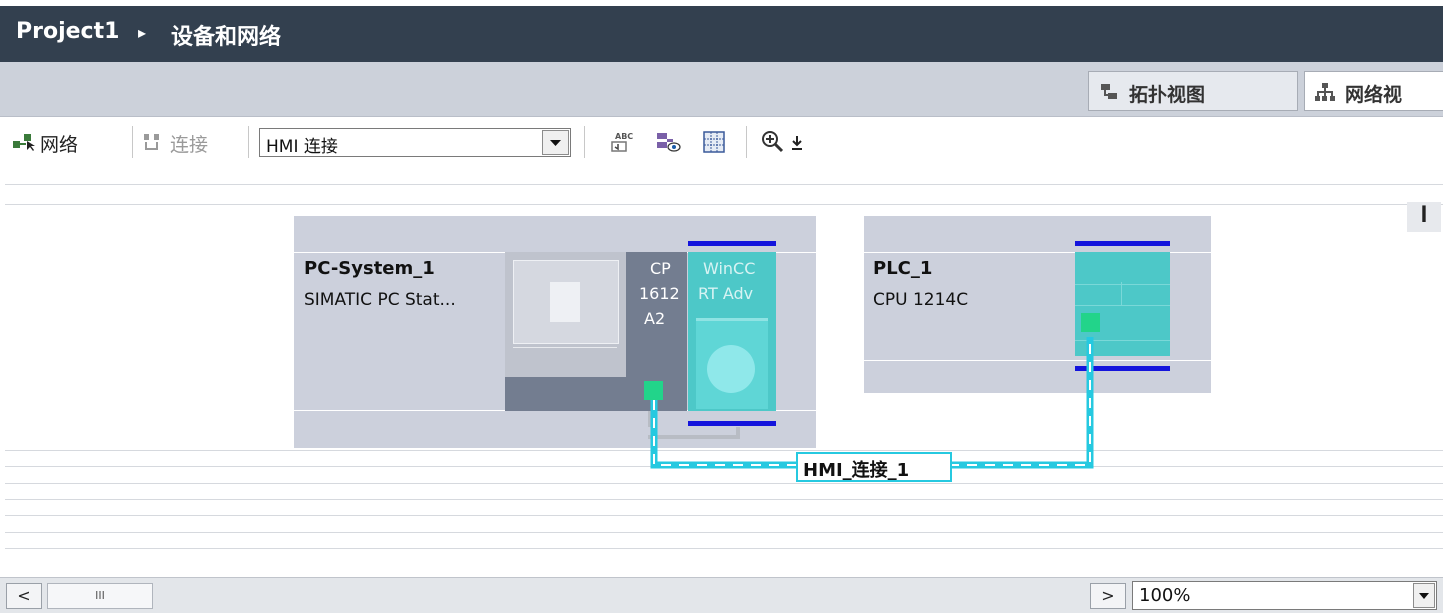  I want to click on zoom-options-icon, so click(797, 143).